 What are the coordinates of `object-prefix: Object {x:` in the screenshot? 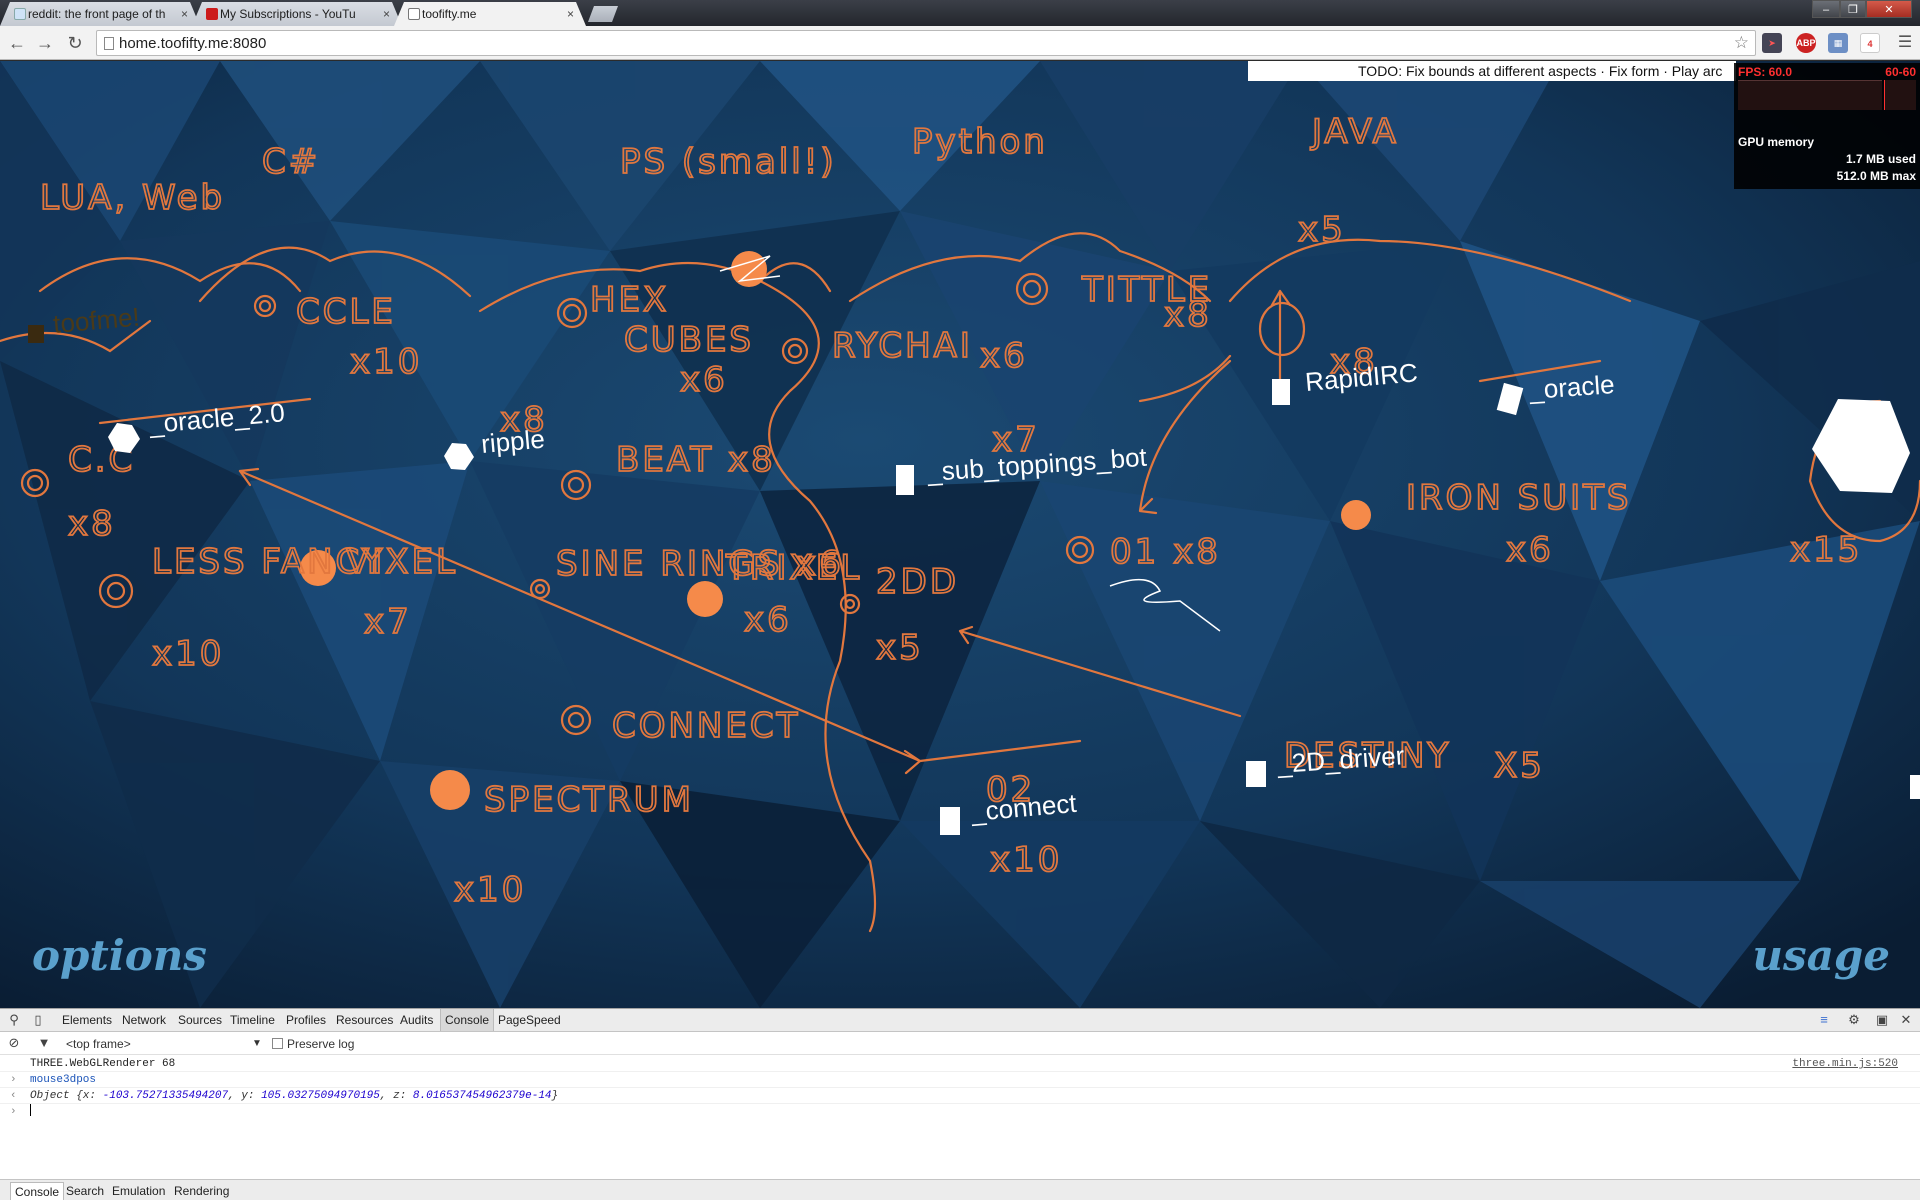 It's located at (66, 1096).